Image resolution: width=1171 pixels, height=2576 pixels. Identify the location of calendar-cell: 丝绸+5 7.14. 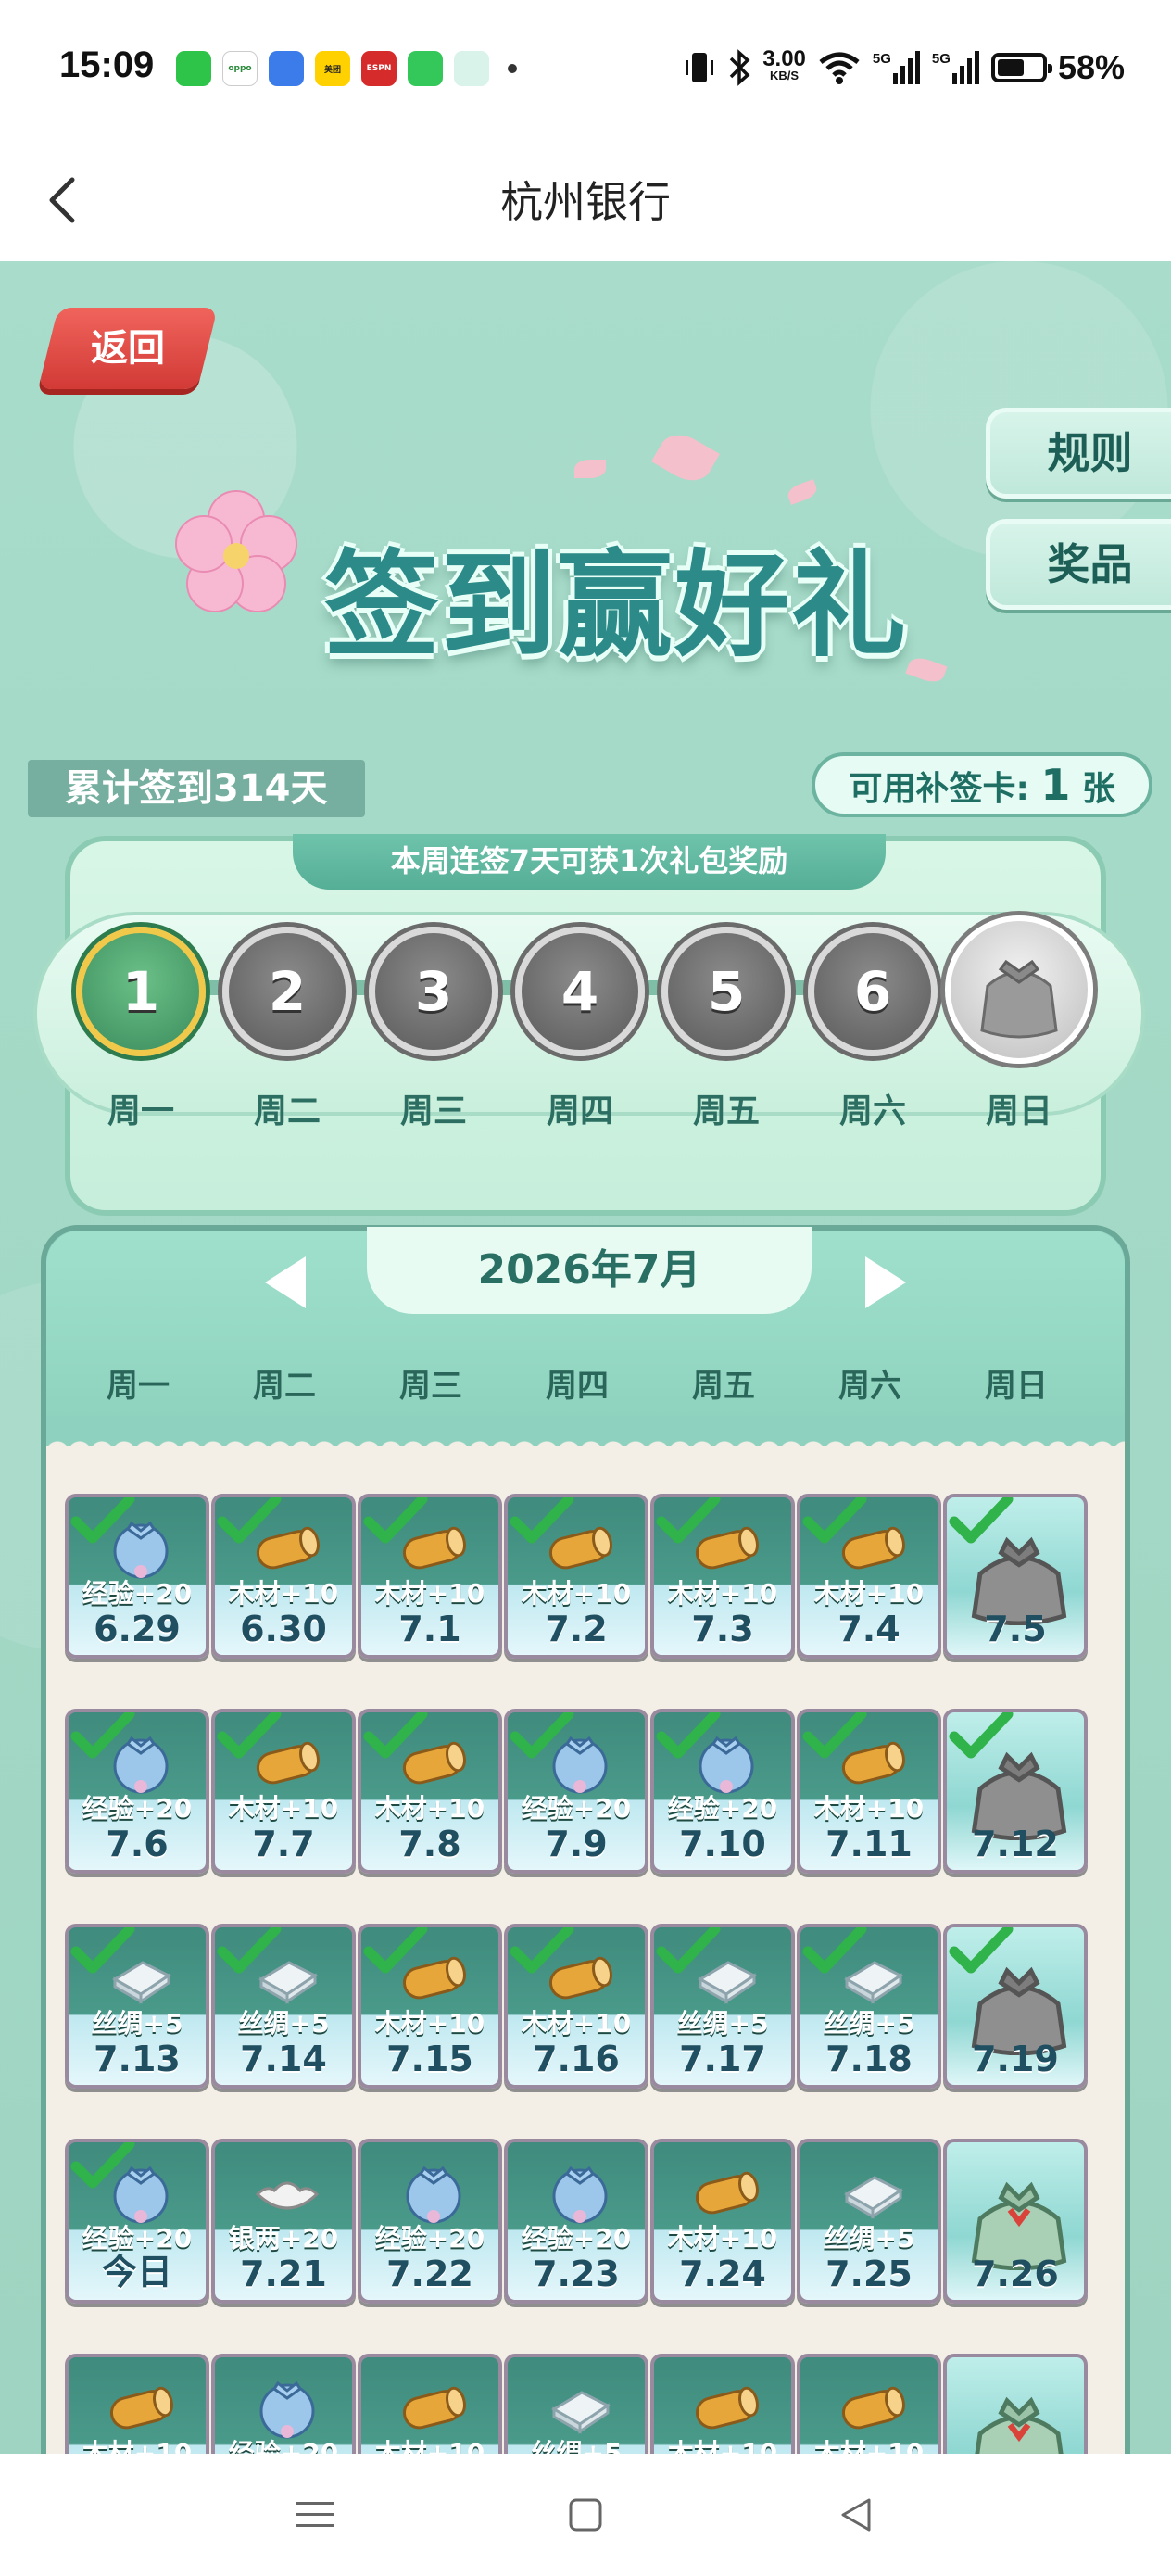
(284, 2007).